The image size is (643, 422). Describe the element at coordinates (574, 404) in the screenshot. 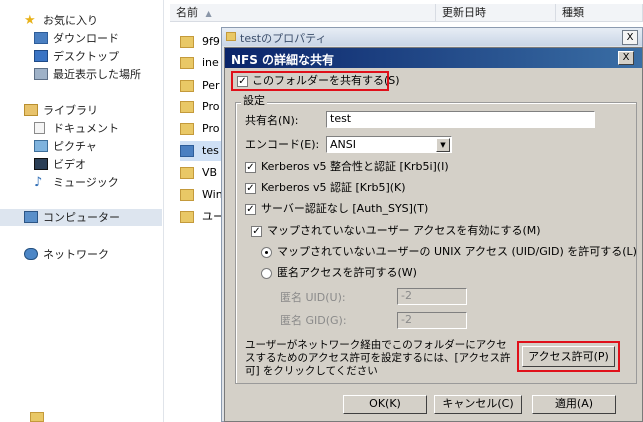

I see `apply-button: 適用(A)` at that location.